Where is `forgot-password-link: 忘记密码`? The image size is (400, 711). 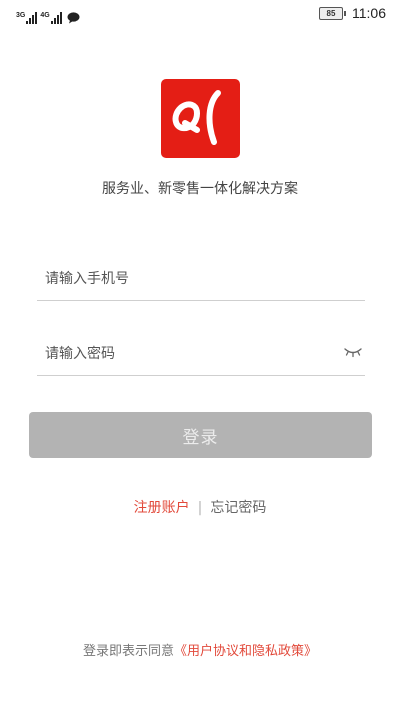
forgot-password-link: 忘记密码 is located at coordinates (238, 508).